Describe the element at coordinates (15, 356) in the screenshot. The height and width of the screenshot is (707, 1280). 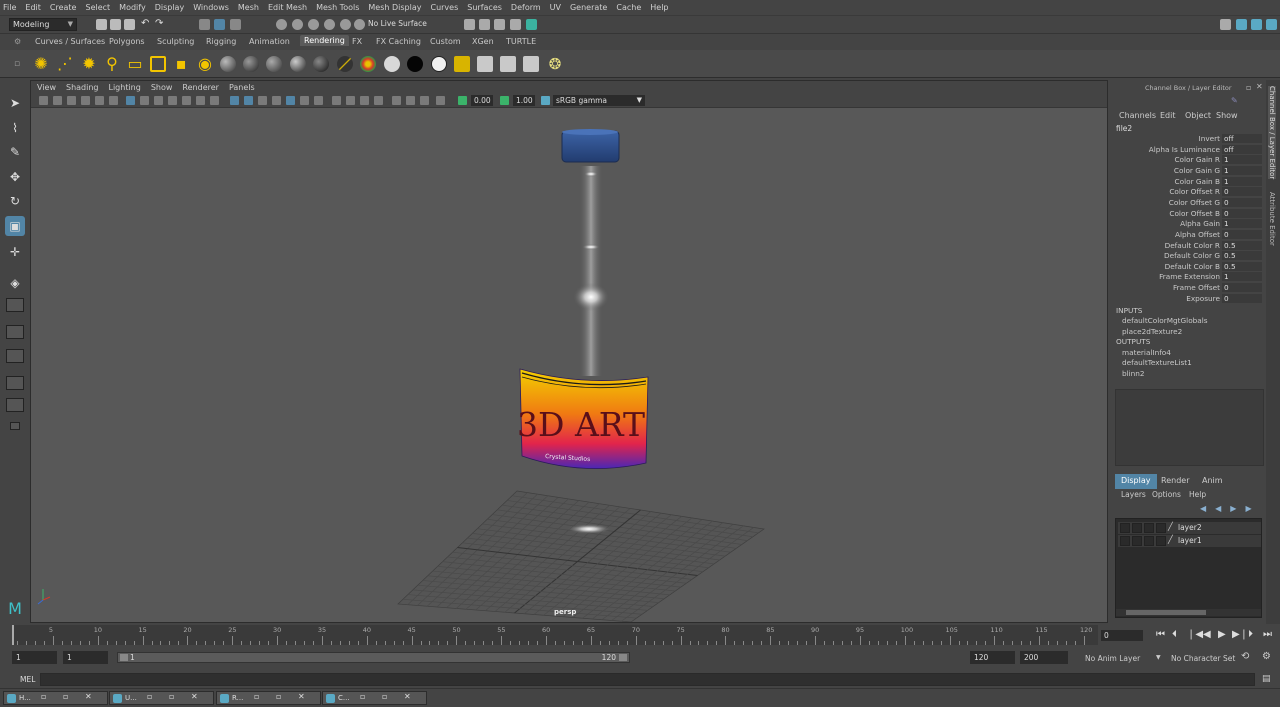
I see `persp-outliner-layout-icon` at that location.